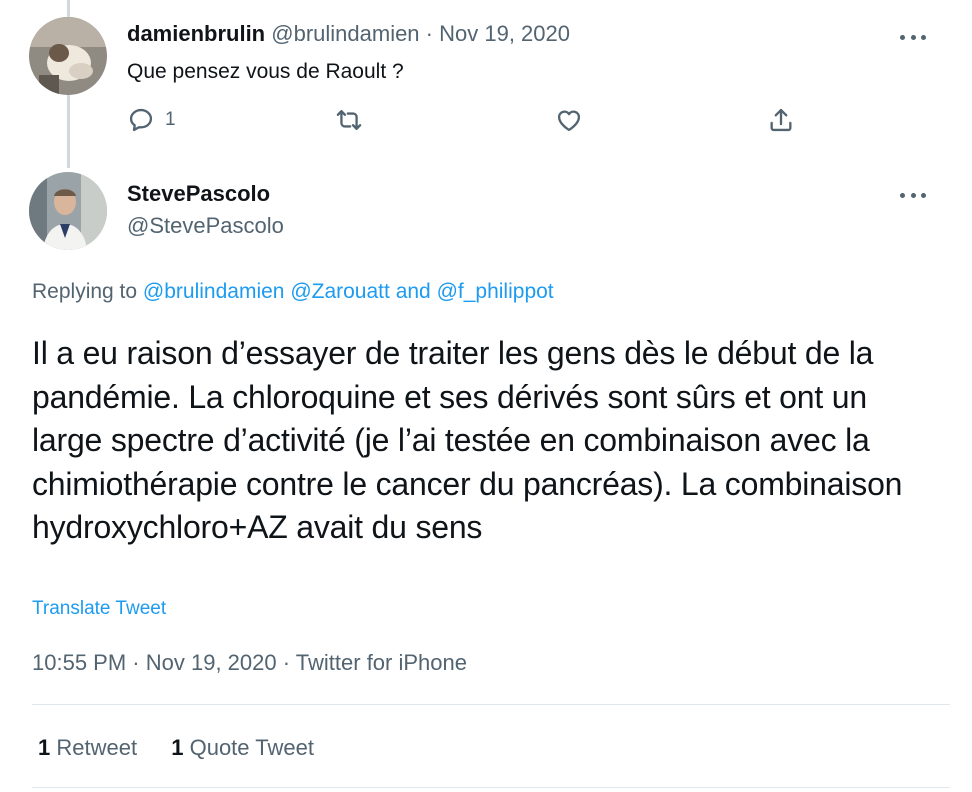 Image resolution: width=972 pixels, height=792 pixels. I want to click on tweet-source: Twitter for iPhone, so click(381, 662).